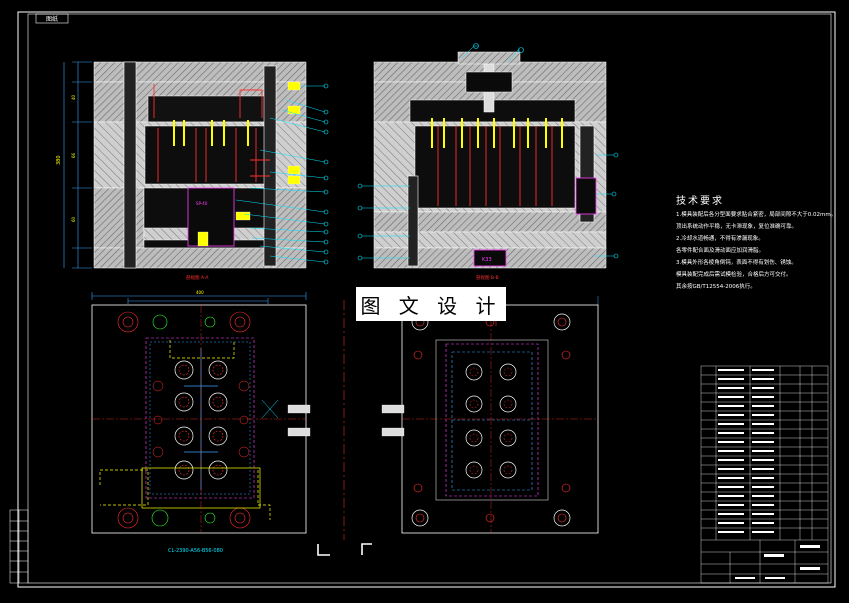 Image resolution: width=849 pixels, height=603 pixels. What do you see at coordinates (73, 155) in the screenshot?
I see `dim-text-b: 66` at bounding box center [73, 155].